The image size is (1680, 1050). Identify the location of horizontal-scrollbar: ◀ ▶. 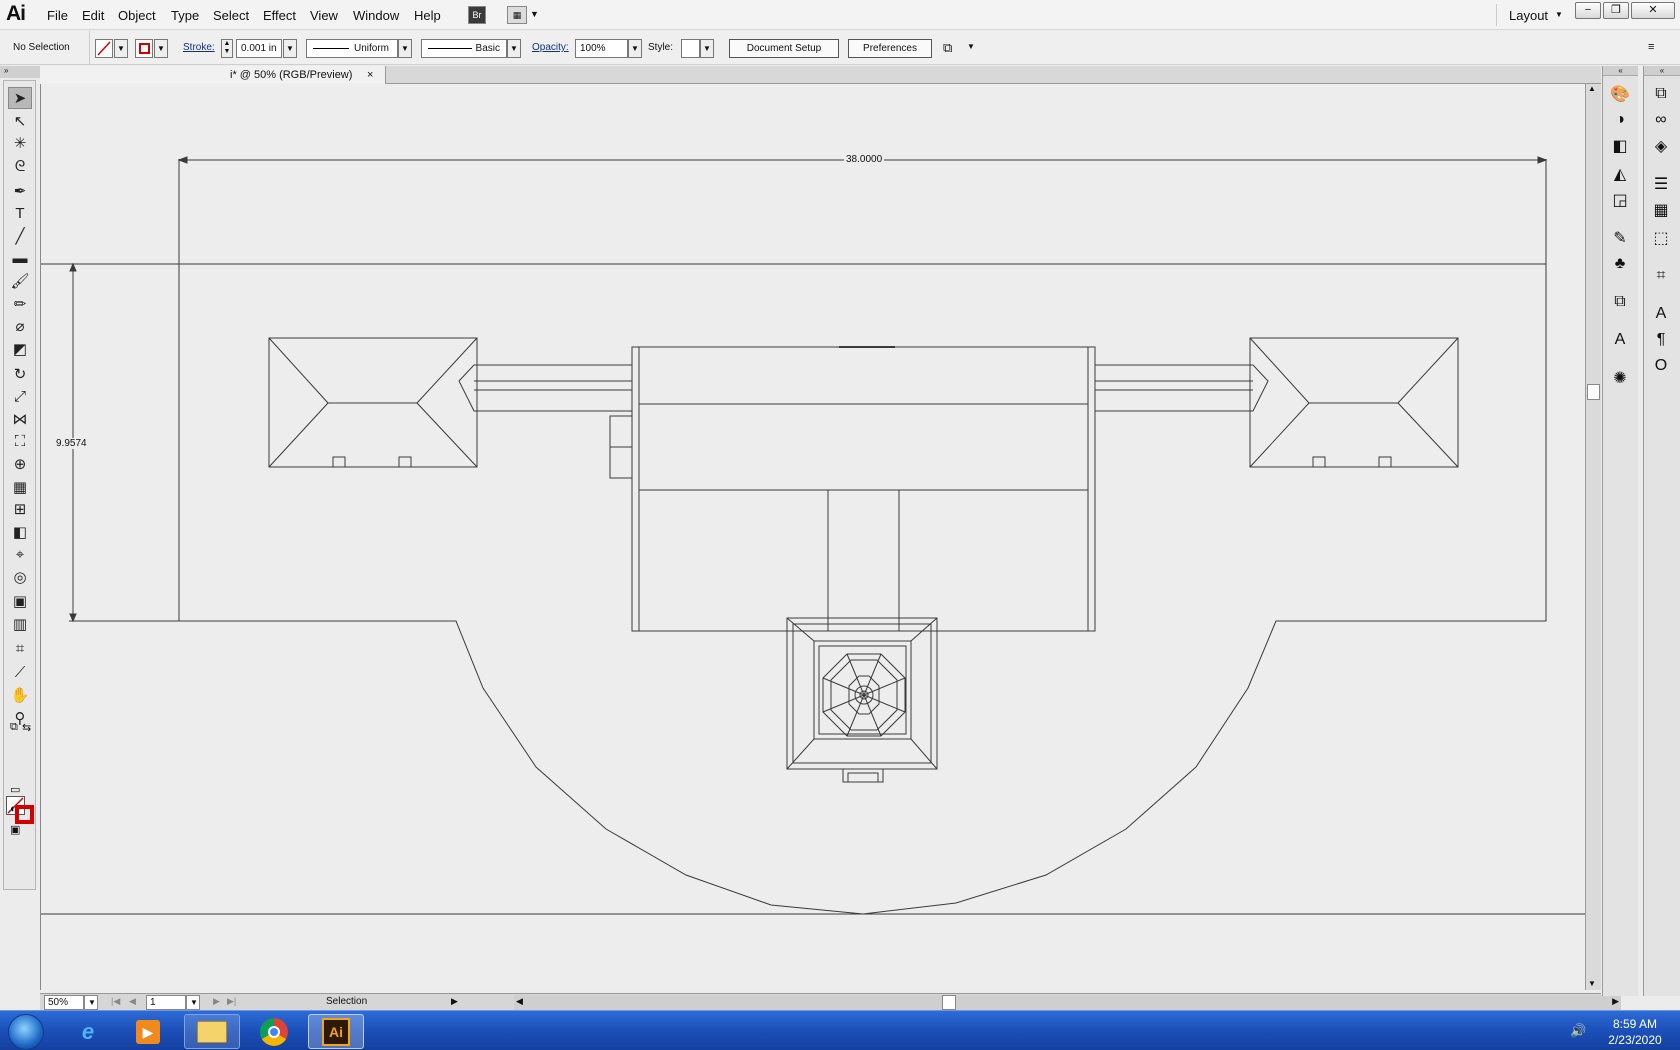
(1067, 1002).